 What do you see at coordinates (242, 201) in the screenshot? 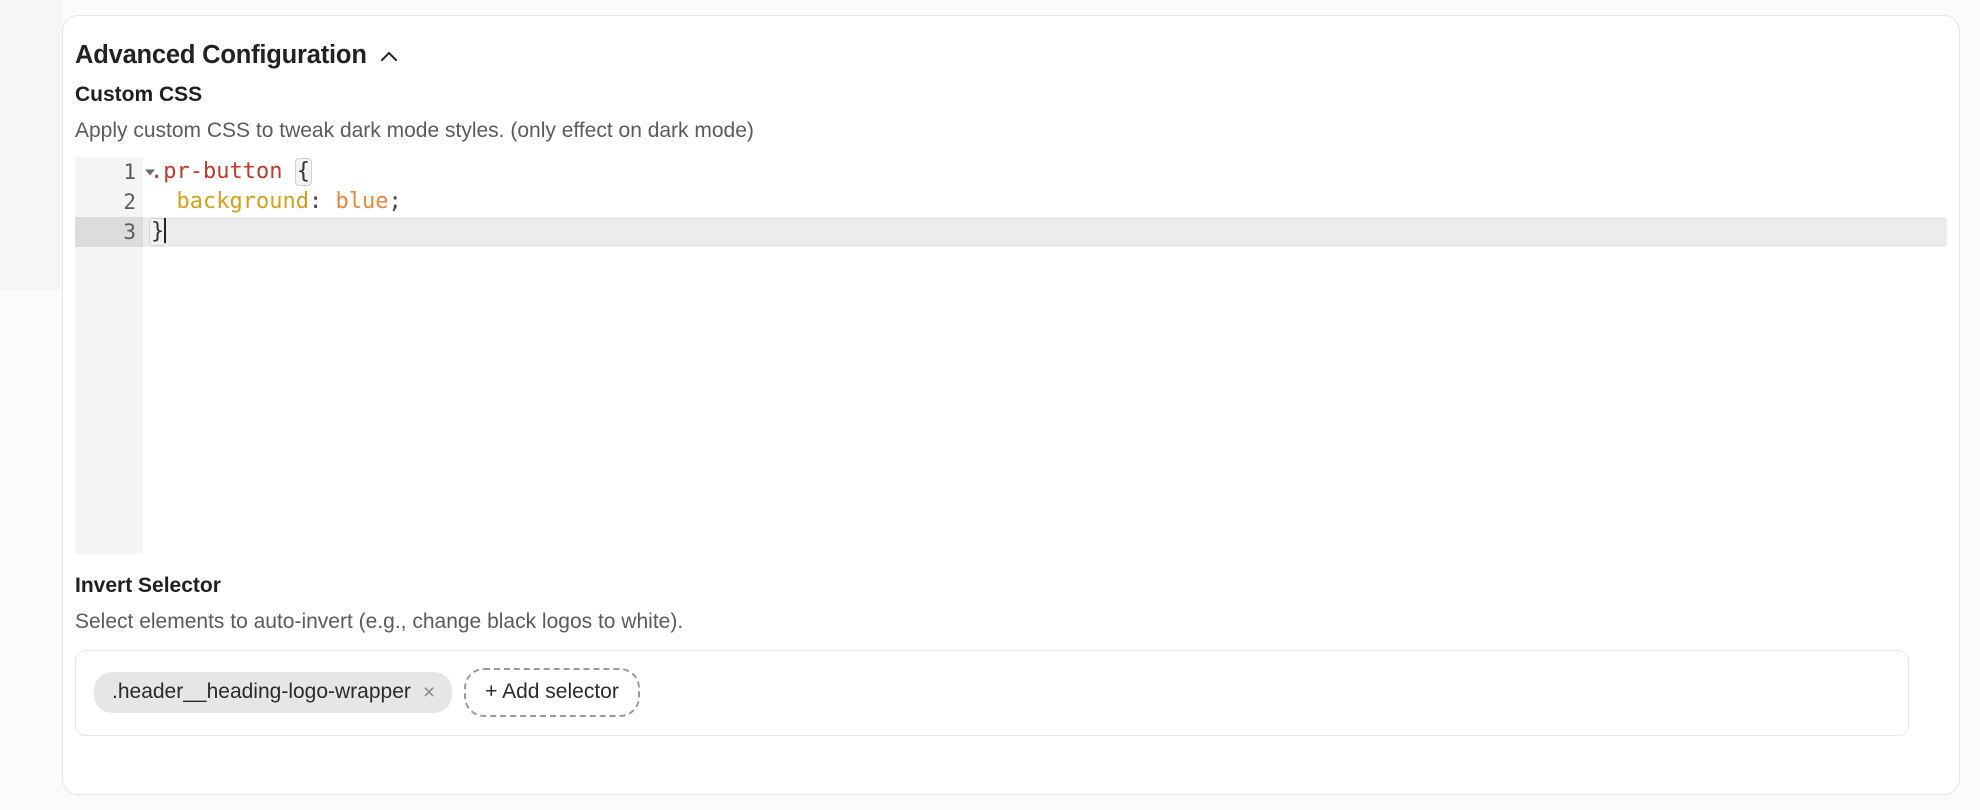
I see `css-property-token: background` at bounding box center [242, 201].